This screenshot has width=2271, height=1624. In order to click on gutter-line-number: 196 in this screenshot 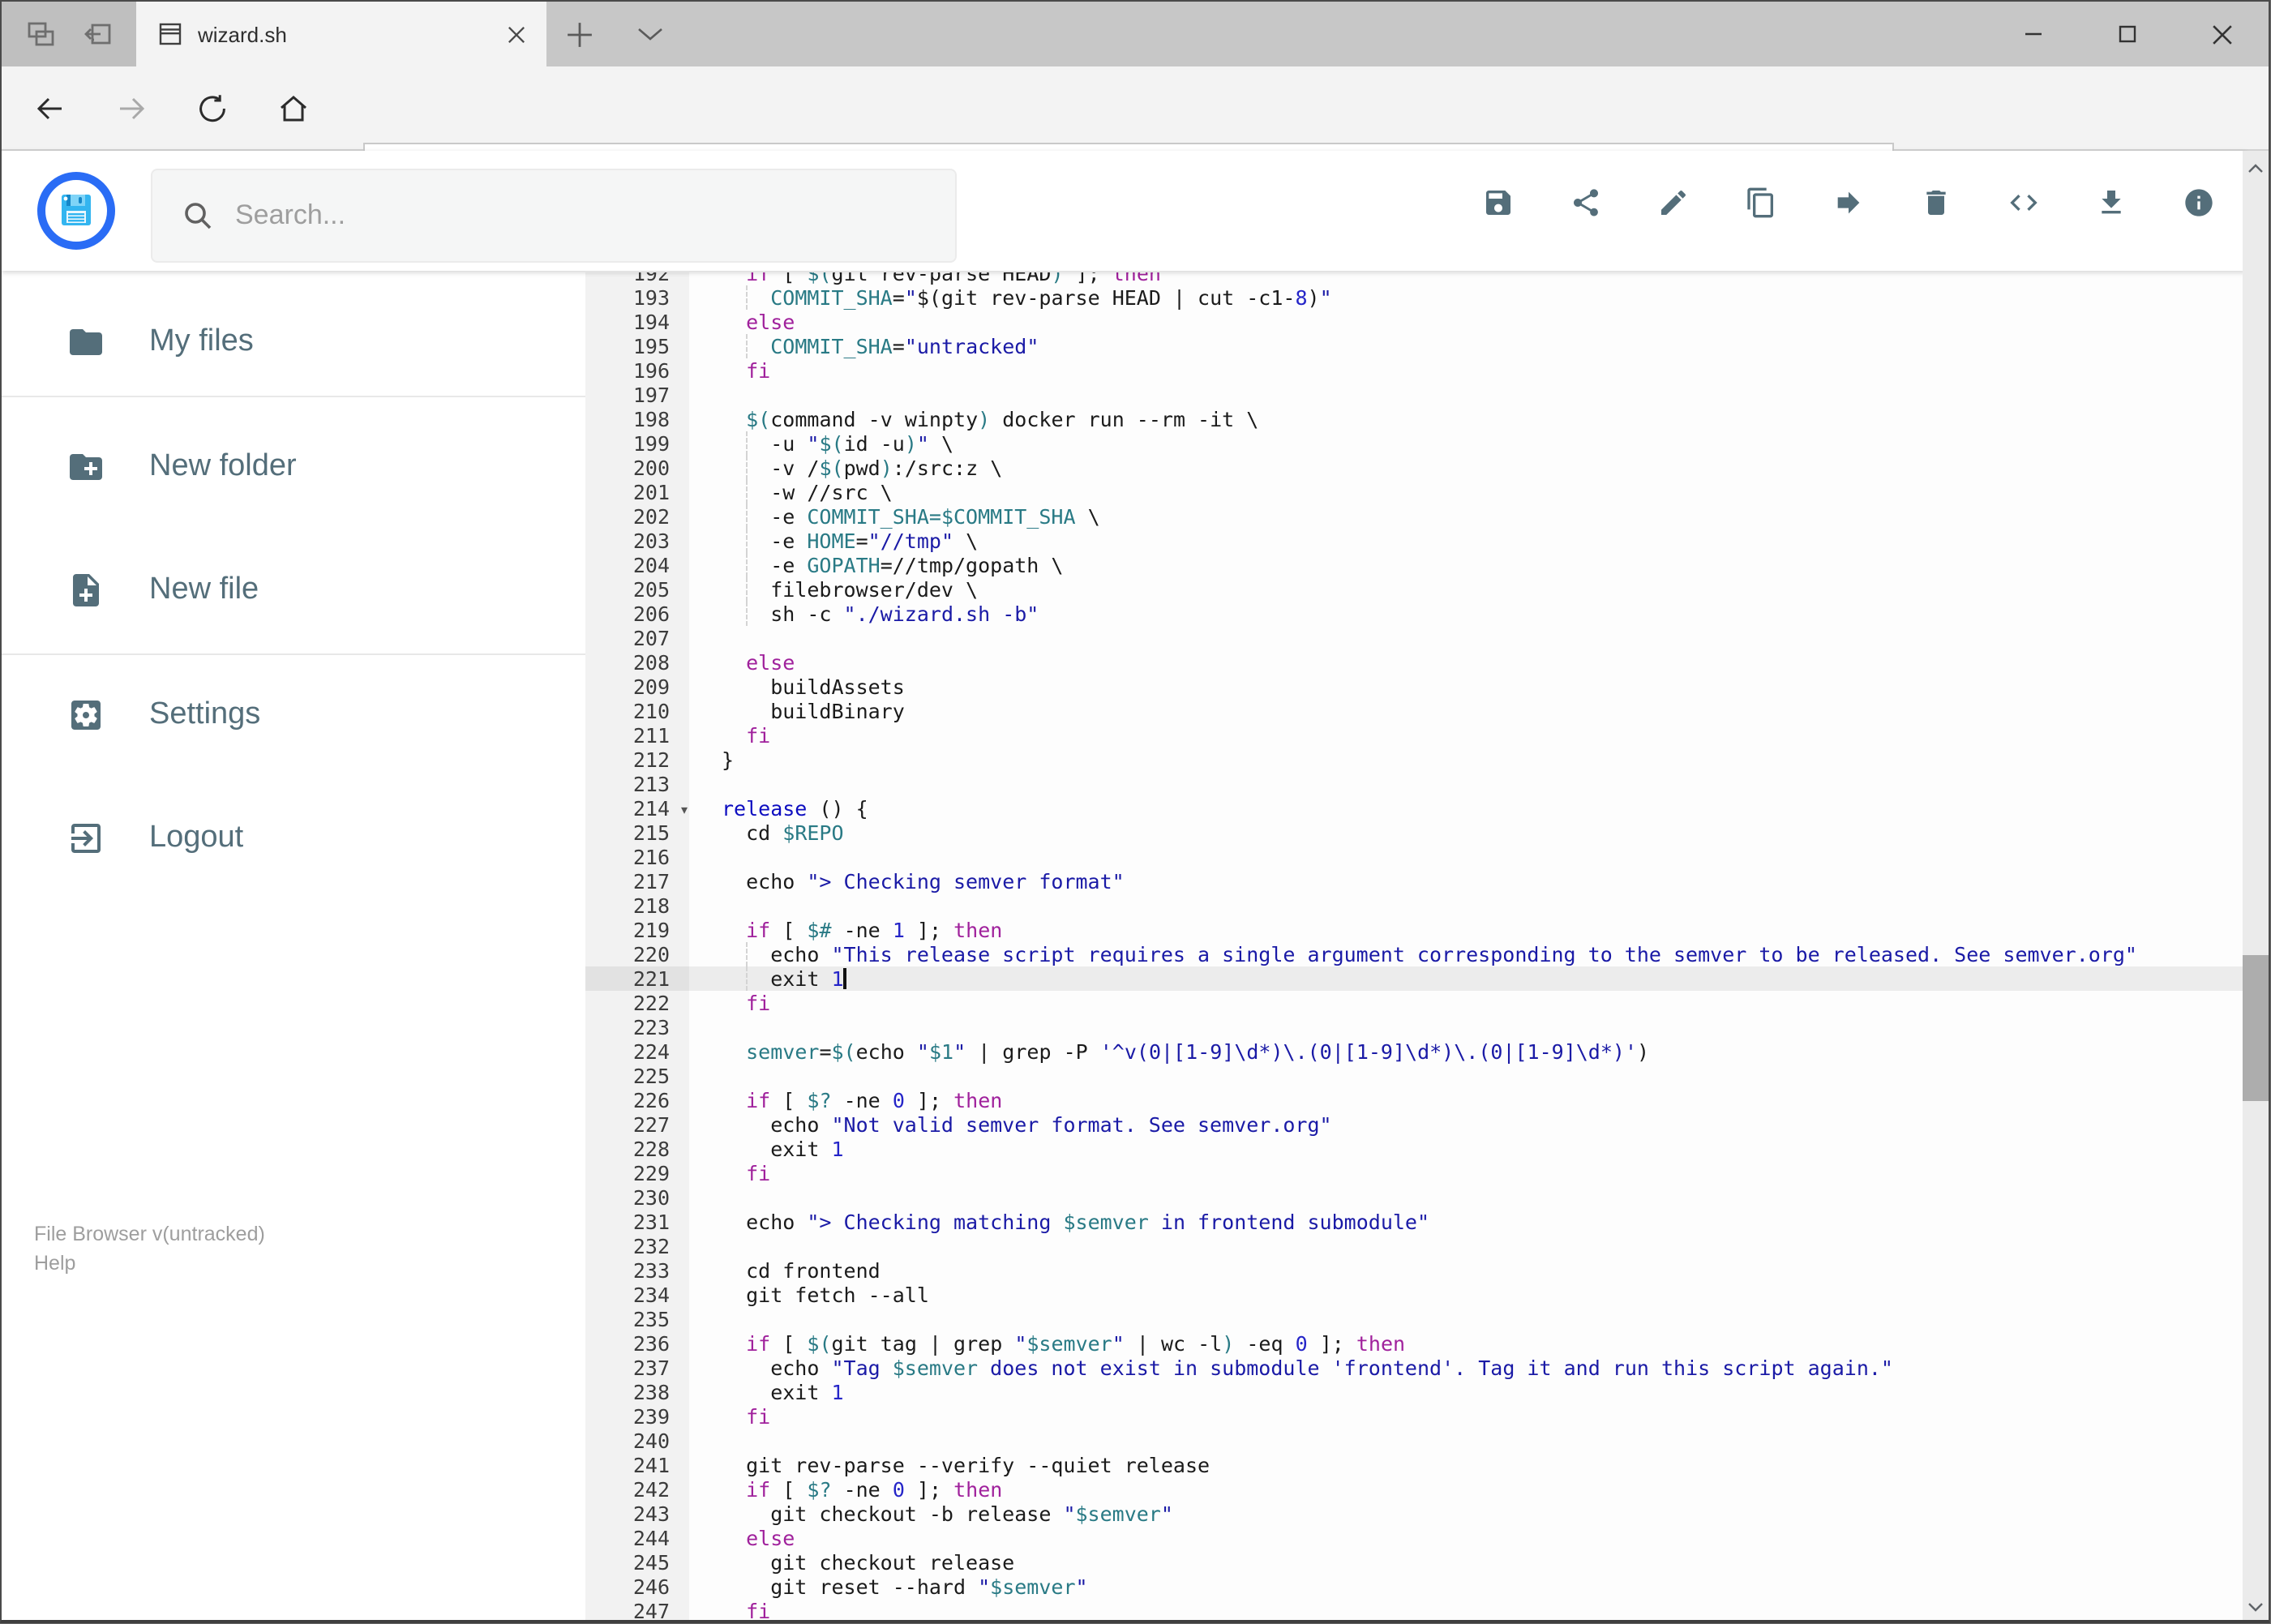, I will do `click(637, 370)`.